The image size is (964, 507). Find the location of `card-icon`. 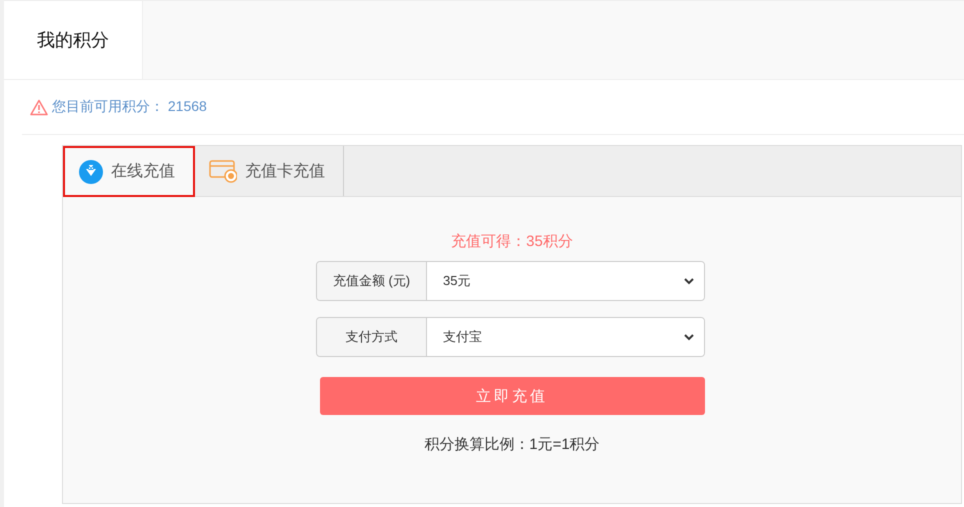

card-icon is located at coordinates (223, 171).